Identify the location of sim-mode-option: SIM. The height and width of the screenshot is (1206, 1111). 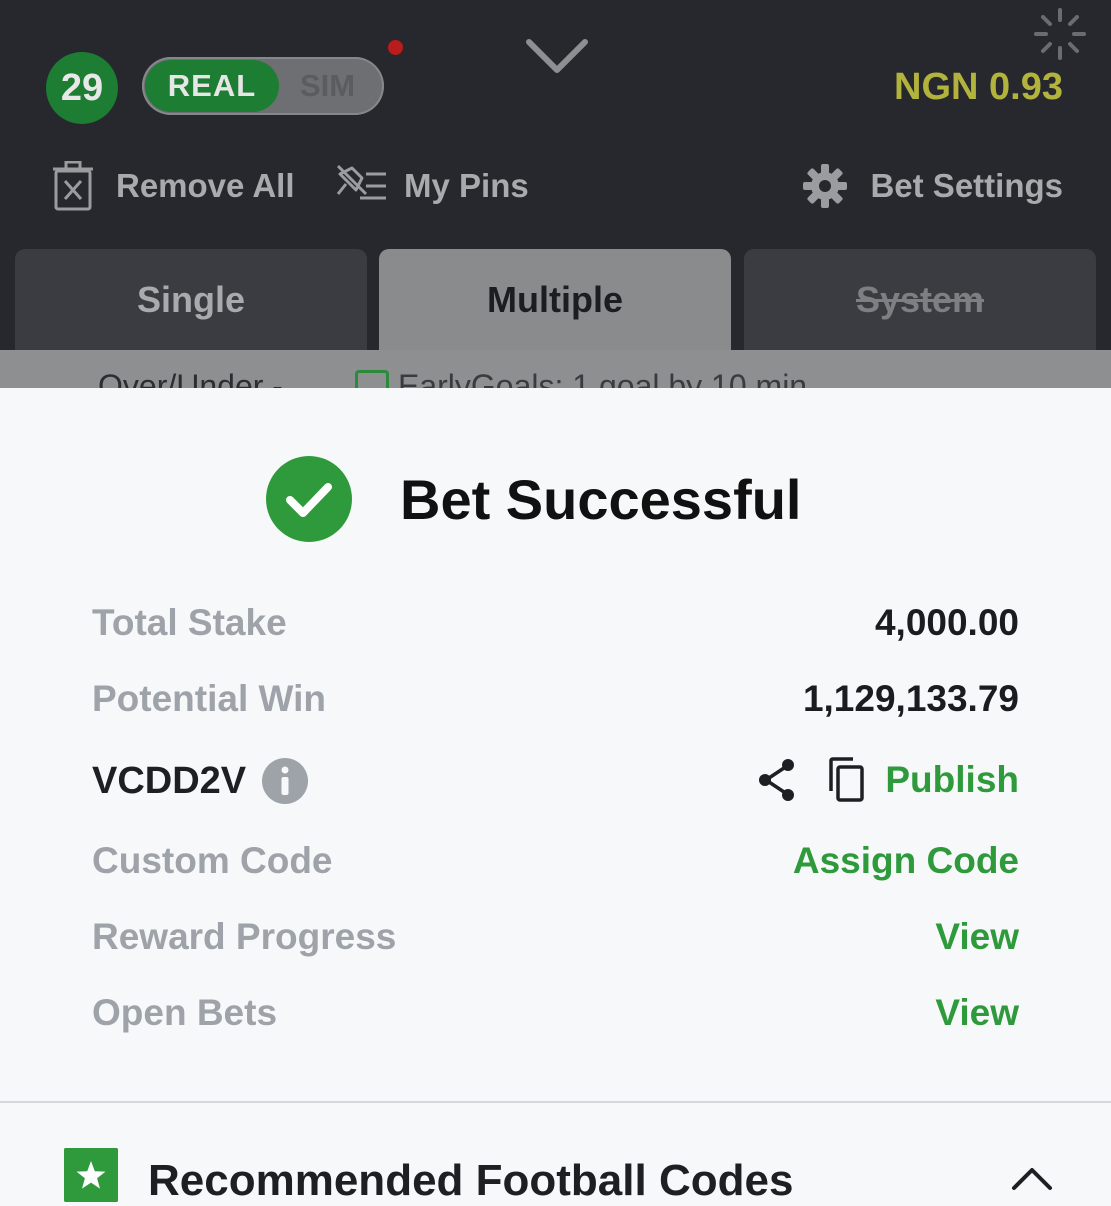
(327, 86).